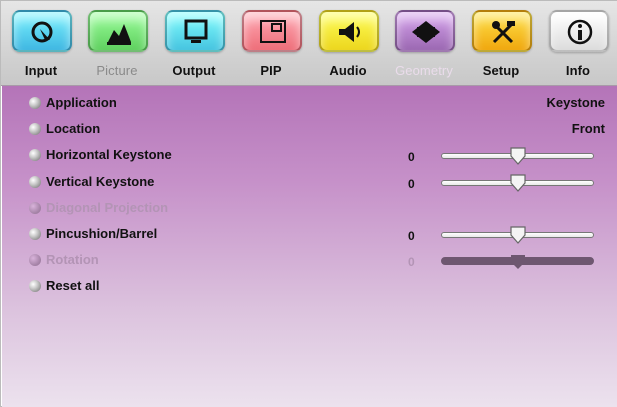 Image resolution: width=617 pixels, height=407 pixels. Describe the element at coordinates (309, 287) in the screenshot. I see `menu-item-reset-all: Reset all` at that location.